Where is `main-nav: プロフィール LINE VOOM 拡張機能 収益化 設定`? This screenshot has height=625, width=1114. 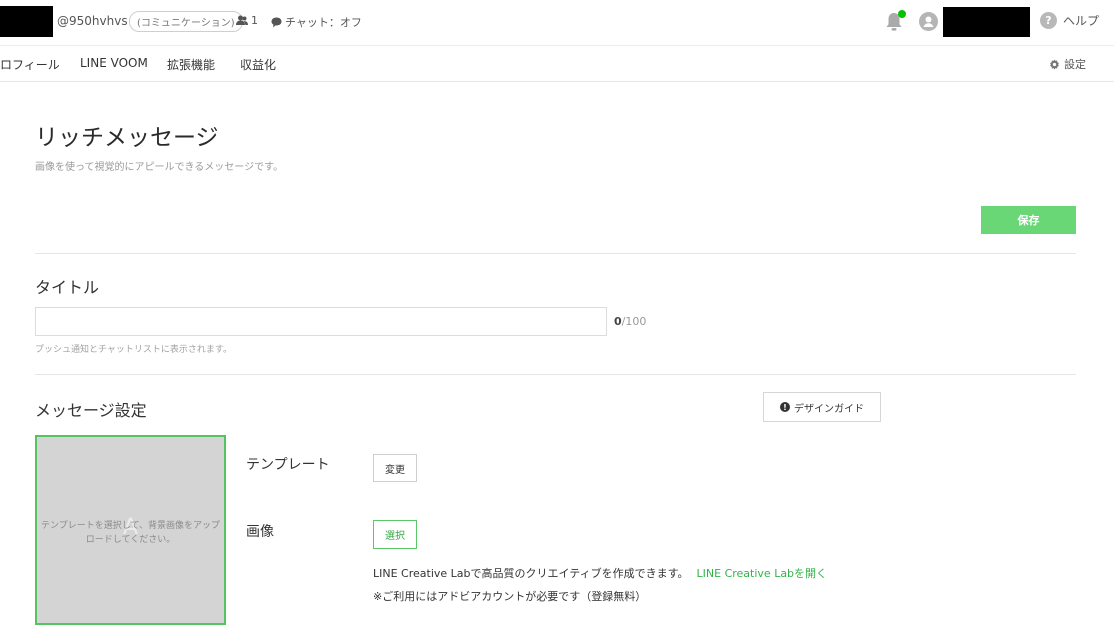 main-nav: プロフィール LINE VOOM 拡張機能 収益化 設定 is located at coordinates (557, 64).